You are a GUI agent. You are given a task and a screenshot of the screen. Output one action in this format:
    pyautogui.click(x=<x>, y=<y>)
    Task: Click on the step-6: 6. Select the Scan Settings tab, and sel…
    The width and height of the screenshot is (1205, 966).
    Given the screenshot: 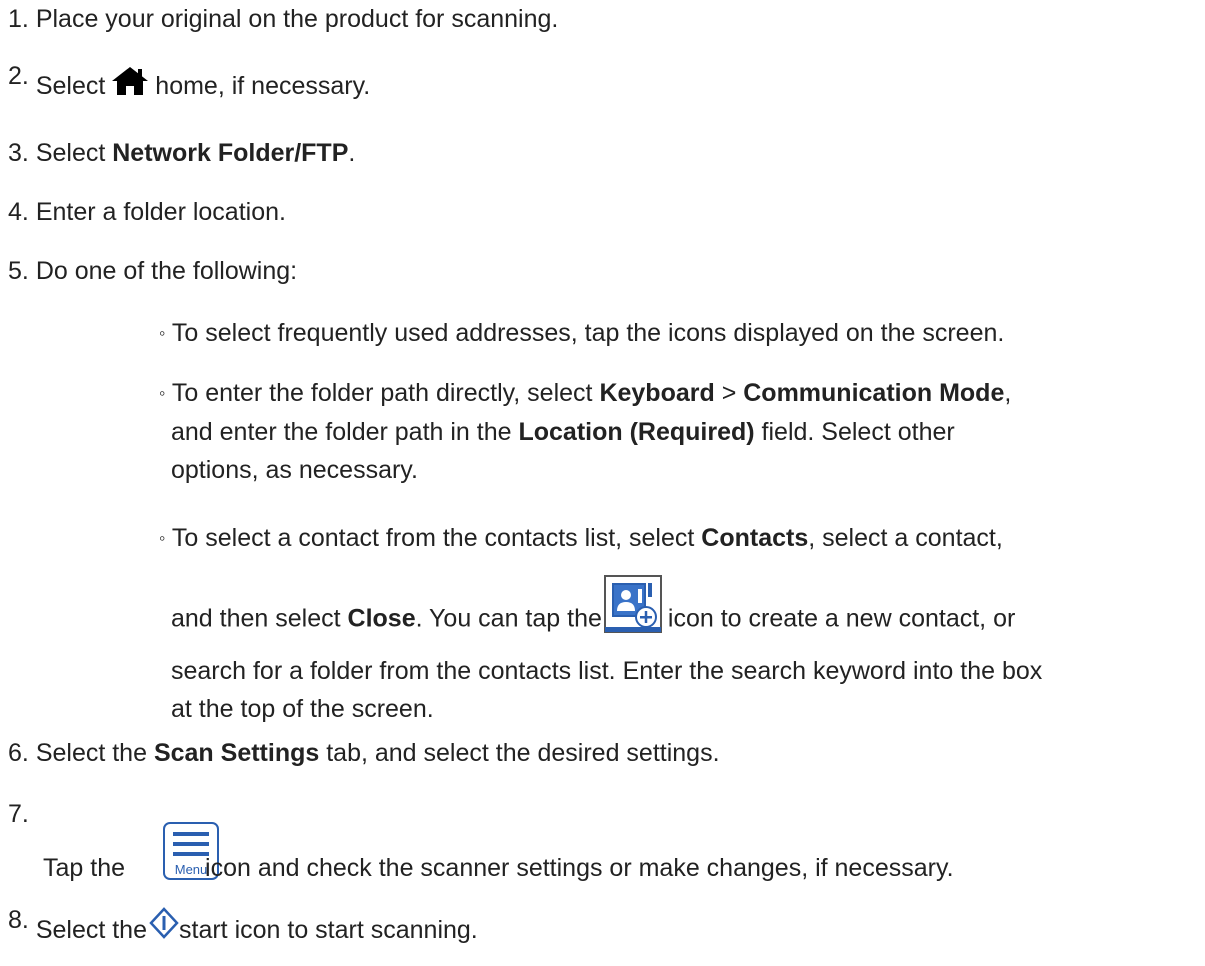 What is the action you would take?
    pyautogui.click(x=364, y=753)
    